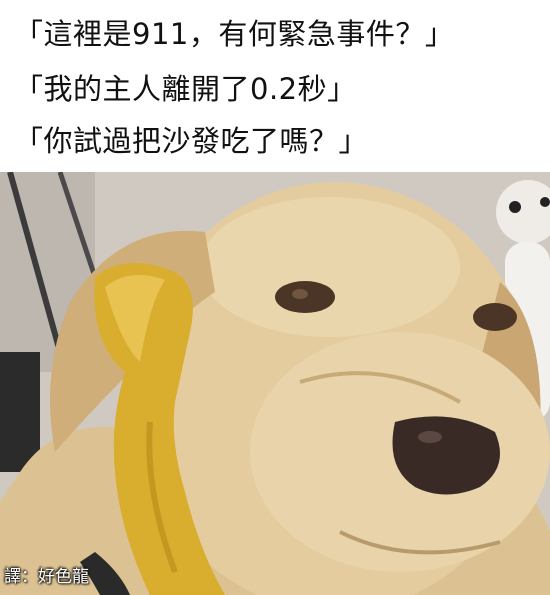  I want to click on translator-credit: 譯：好色龍, so click(46, 577).